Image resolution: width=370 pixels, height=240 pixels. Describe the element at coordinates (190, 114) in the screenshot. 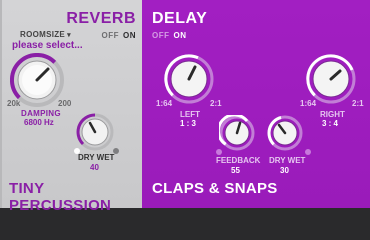

I see `delay-left-label: LEFT` at that location.